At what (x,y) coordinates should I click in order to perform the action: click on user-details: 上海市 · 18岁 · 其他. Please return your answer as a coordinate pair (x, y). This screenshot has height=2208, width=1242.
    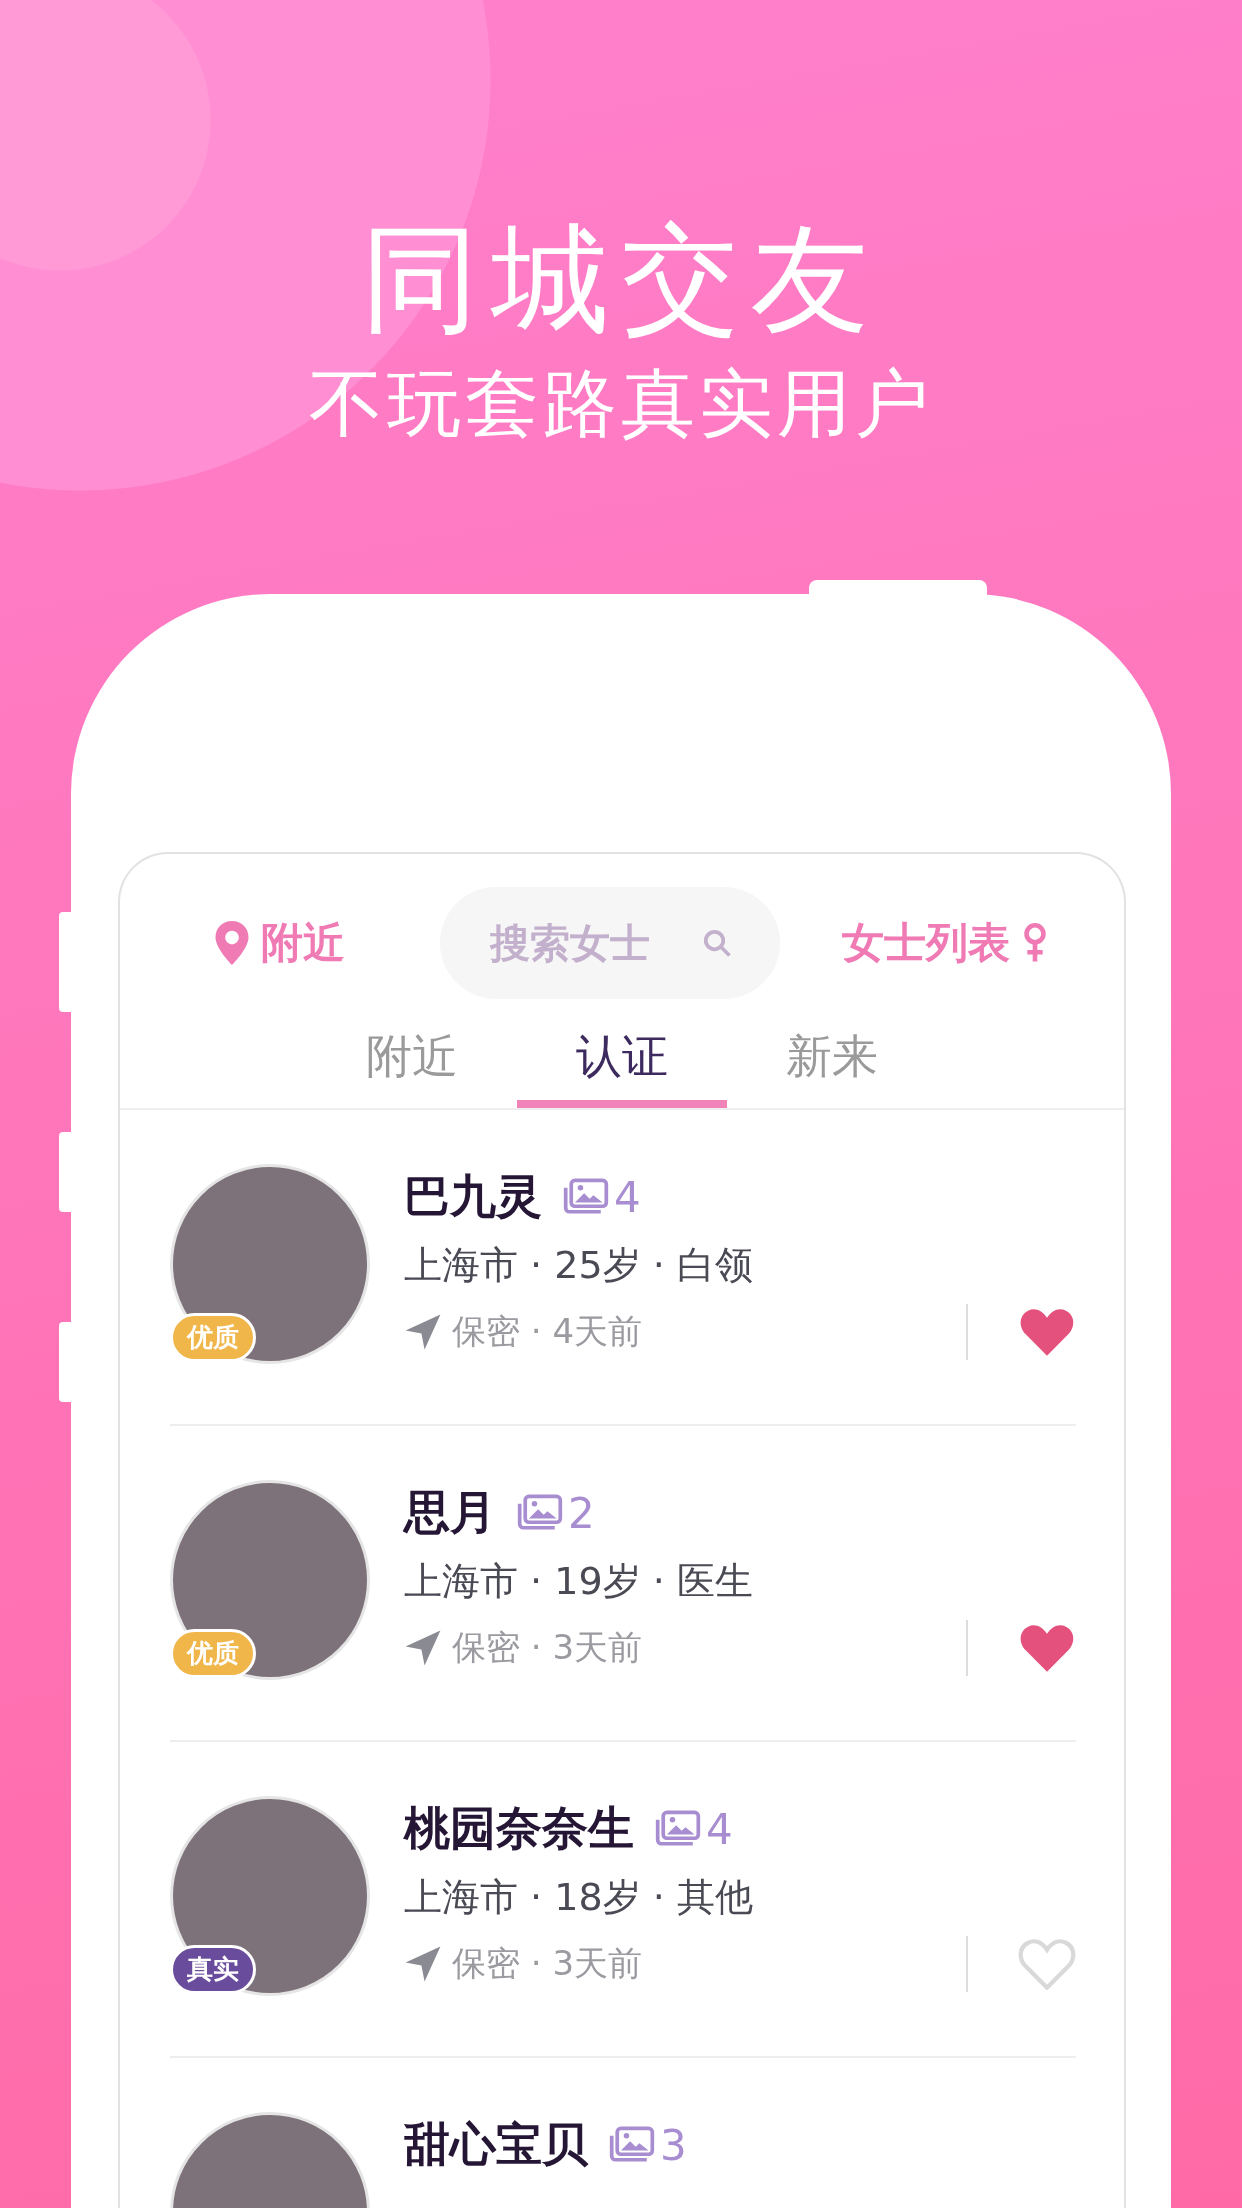
    Looking at the image, I should click on (579, 1898).